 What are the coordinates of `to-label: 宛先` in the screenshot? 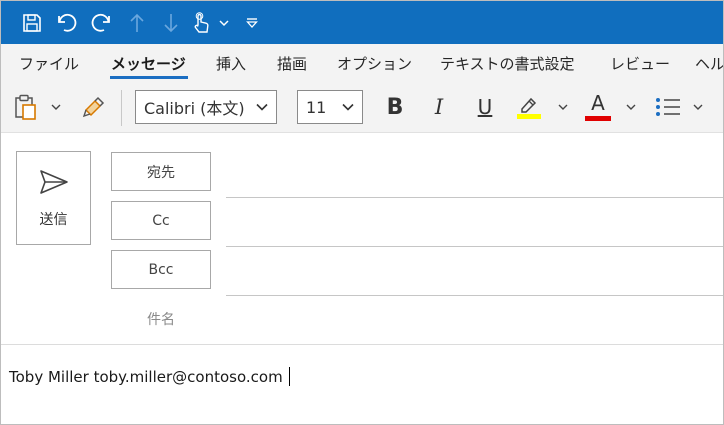 It's located at (161, 172).